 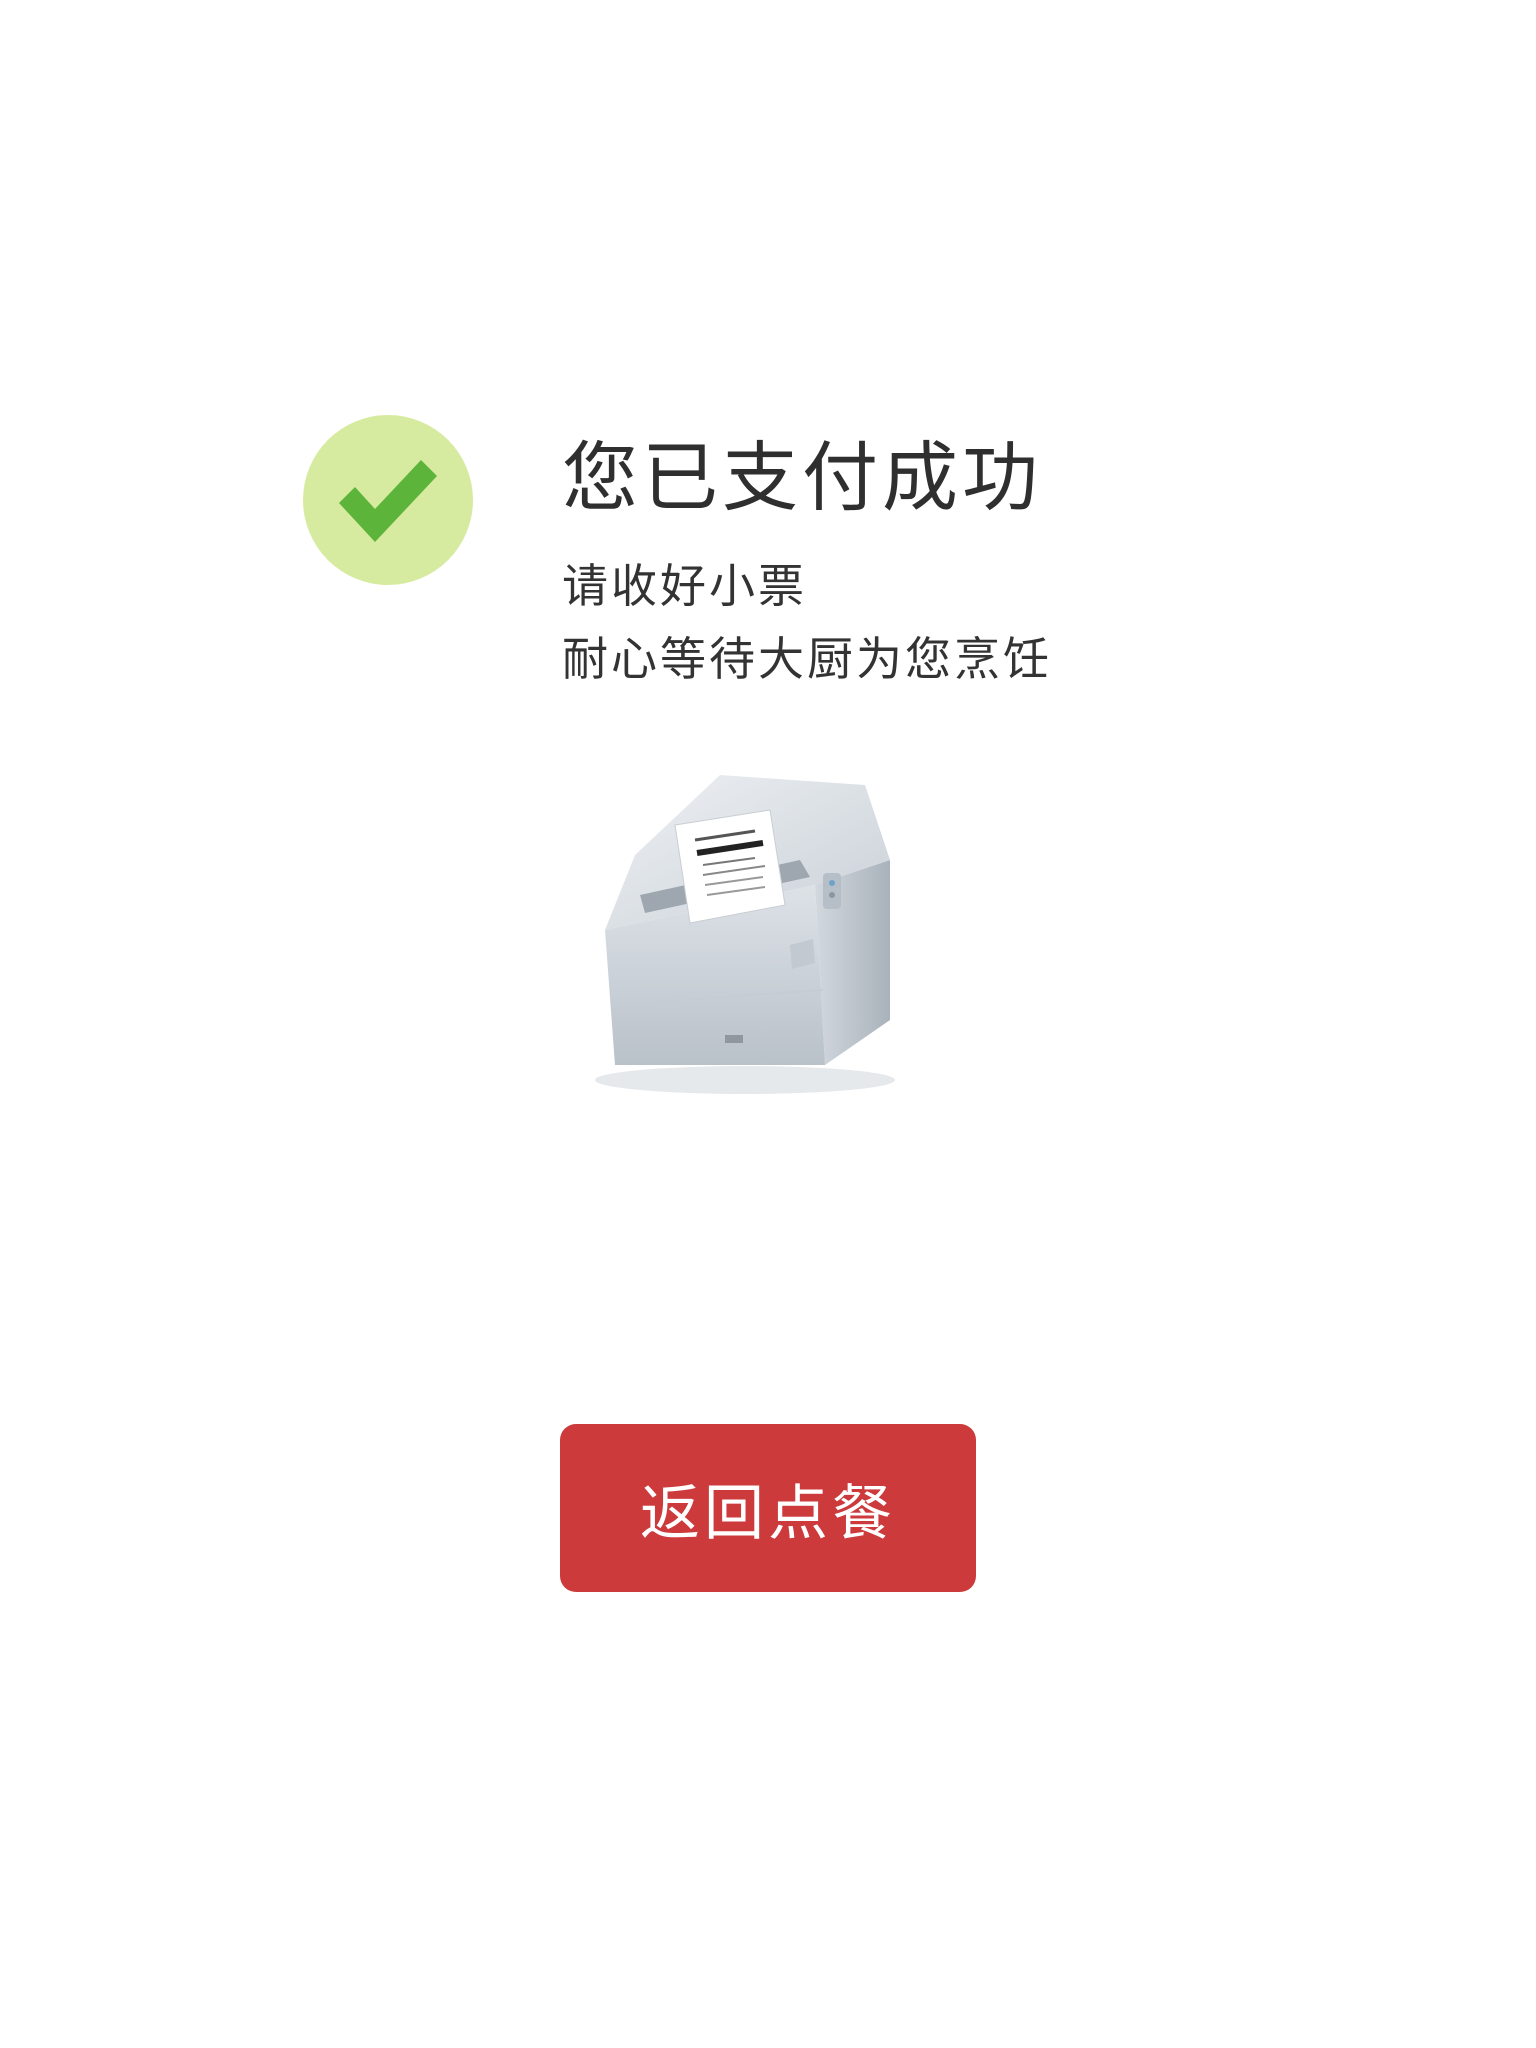 What do you see at coordinates (768, 1508) in the screenshot?
I see `return-to-order-button: 返回点餐` at bounding box center [768, 1508].